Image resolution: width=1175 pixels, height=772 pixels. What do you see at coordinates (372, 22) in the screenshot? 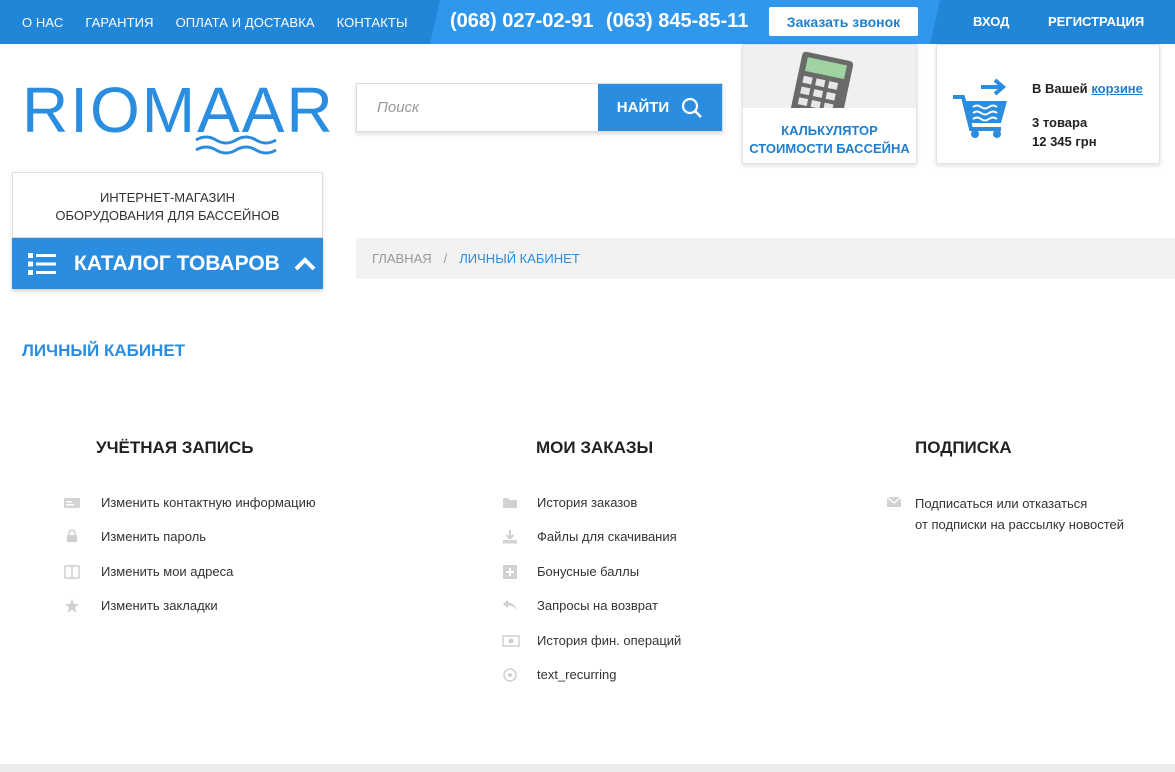
I see `menu-contacts: КОНТАКТЫ` at bounding box center [372, 22].